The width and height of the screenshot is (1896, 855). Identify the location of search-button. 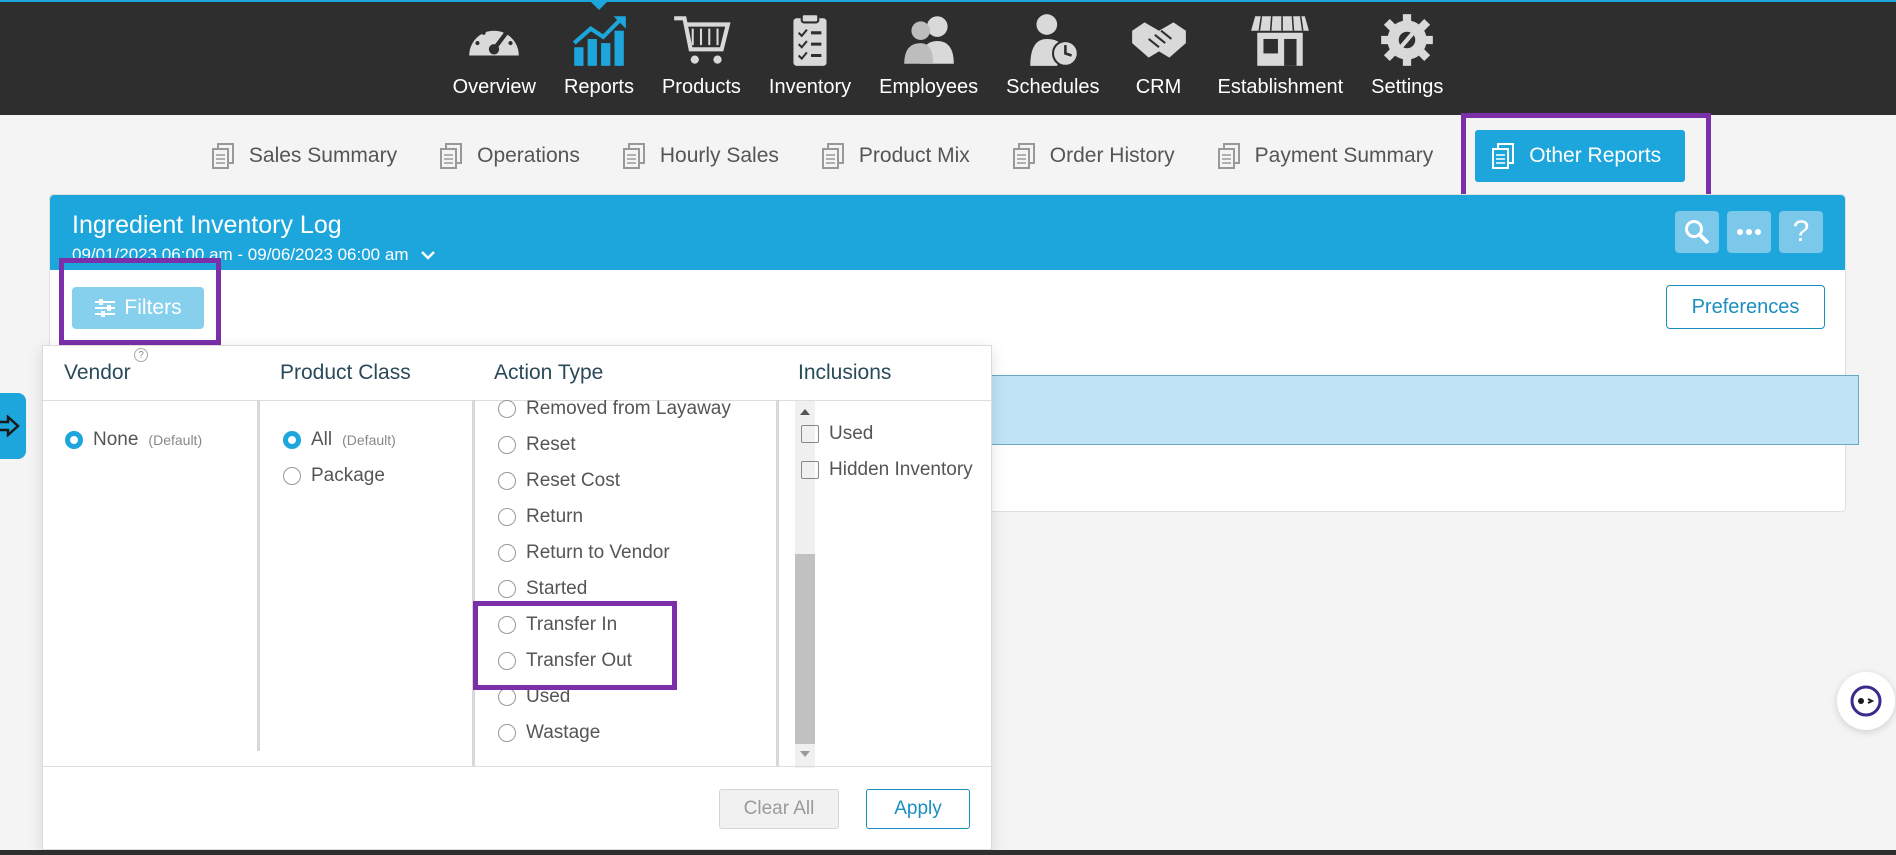
(1697, 232).